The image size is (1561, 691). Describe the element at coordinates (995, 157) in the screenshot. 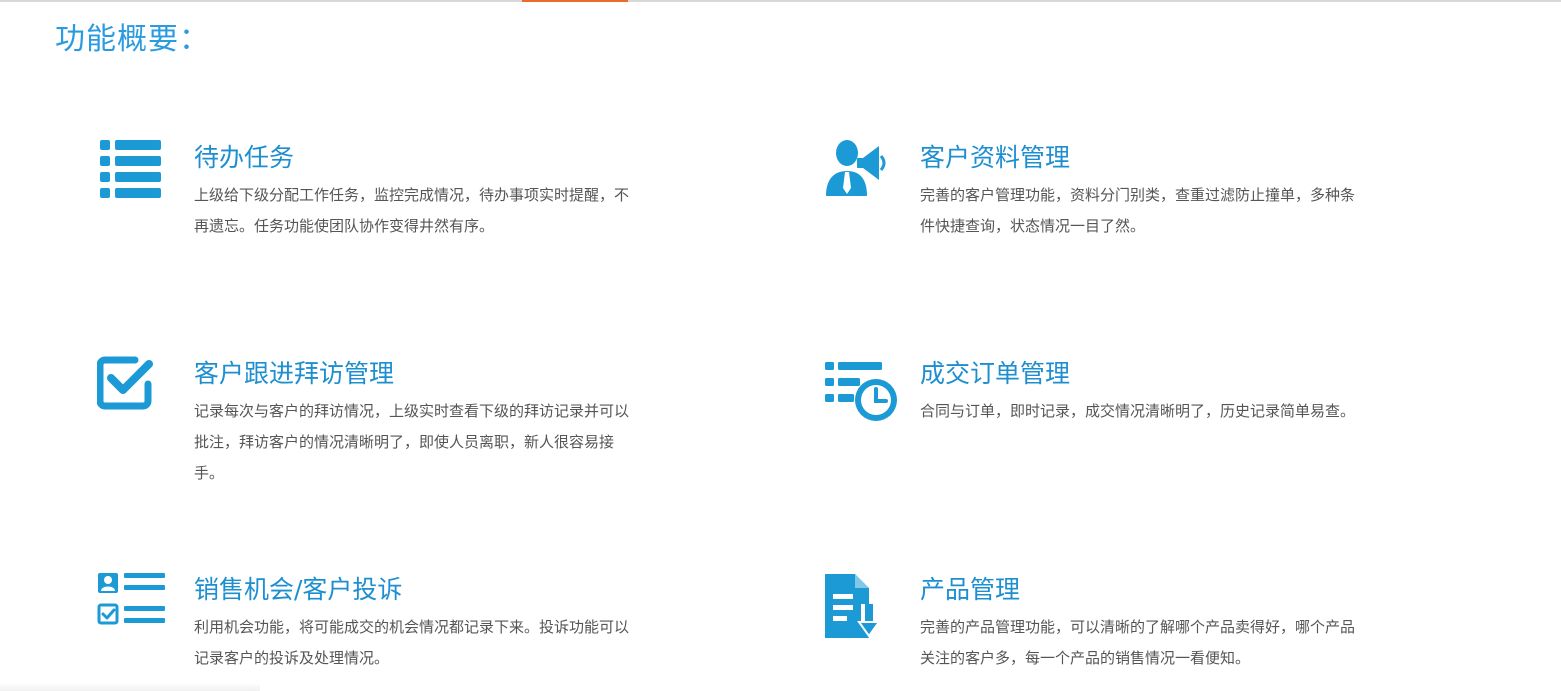

I see `feature-title: 客户资料管理` at that location.